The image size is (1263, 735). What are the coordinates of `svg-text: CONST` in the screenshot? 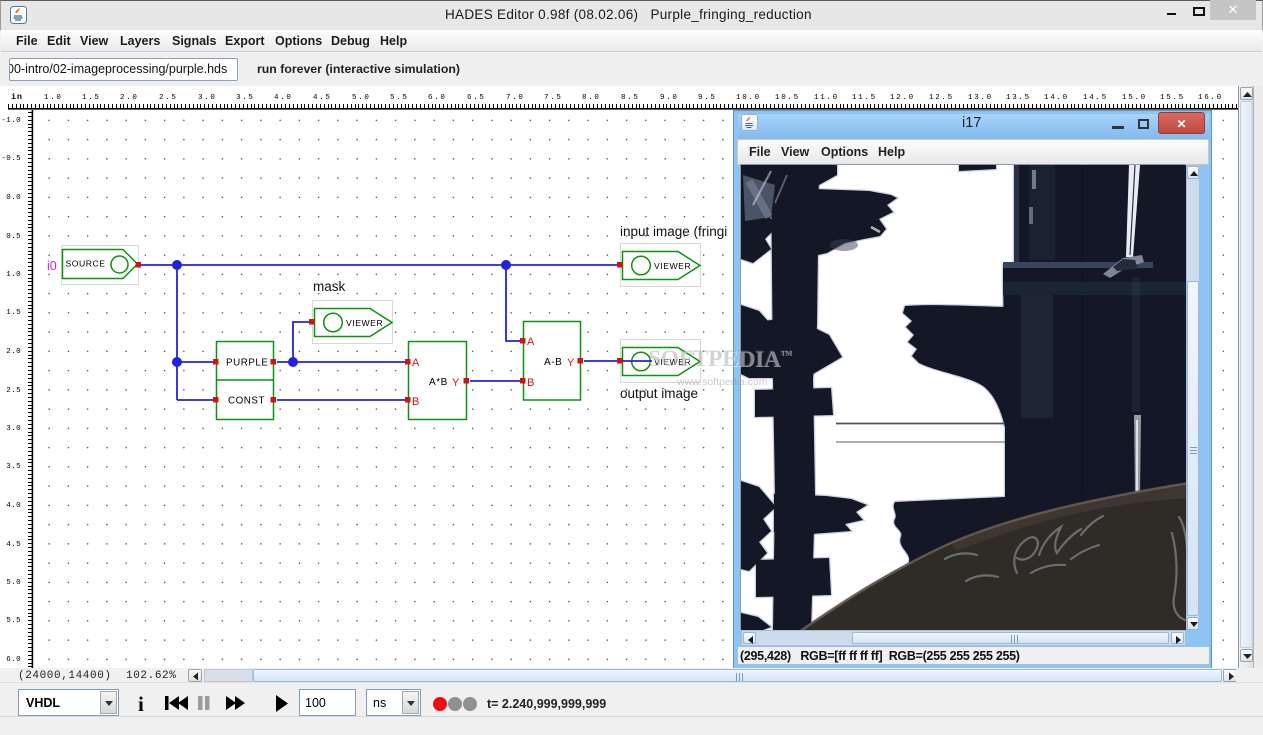 It's located at (246, 401).